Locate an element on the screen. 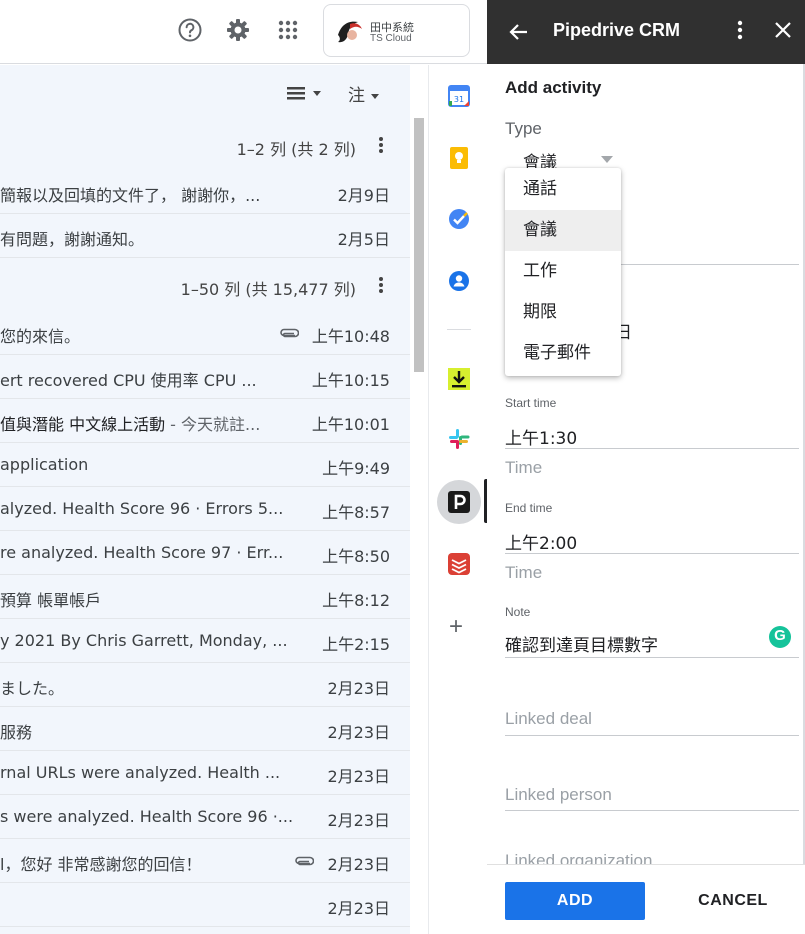 The width and height of the screenshot is (805, 934). panel-footer: ADD CANCEL is located at coordinates (646, 899).